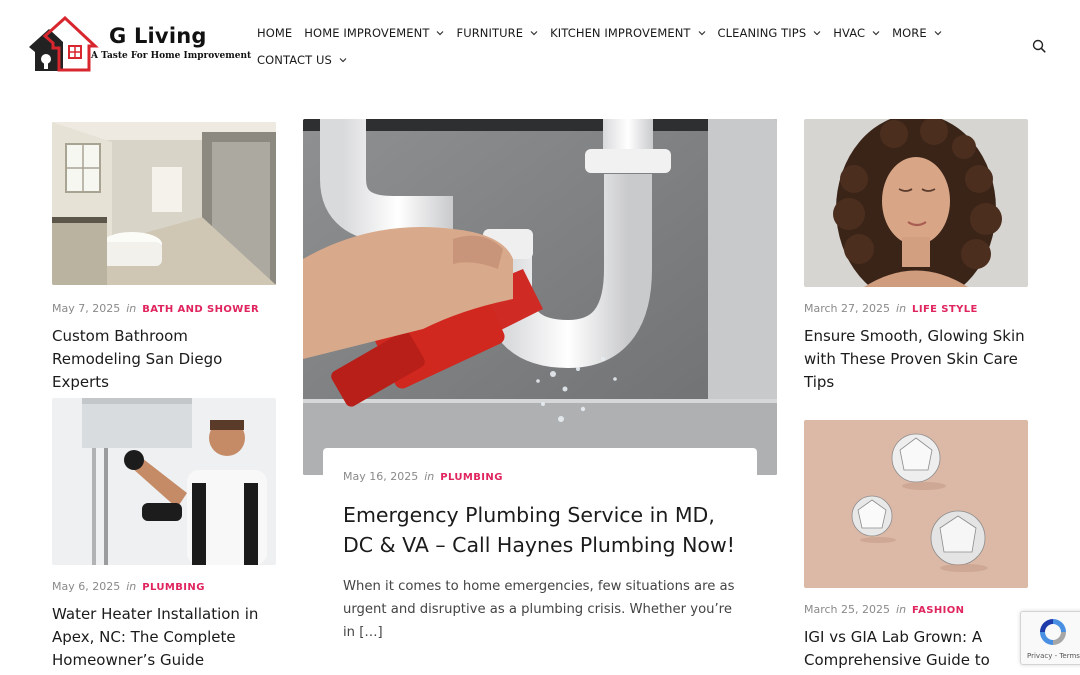 The height and width of the screenshot is (675, 1080). What do you see at coordinates (916, 504) in the screenshot?
I see `post-thumbnail-diamonds` at bounding box center [916, 504].